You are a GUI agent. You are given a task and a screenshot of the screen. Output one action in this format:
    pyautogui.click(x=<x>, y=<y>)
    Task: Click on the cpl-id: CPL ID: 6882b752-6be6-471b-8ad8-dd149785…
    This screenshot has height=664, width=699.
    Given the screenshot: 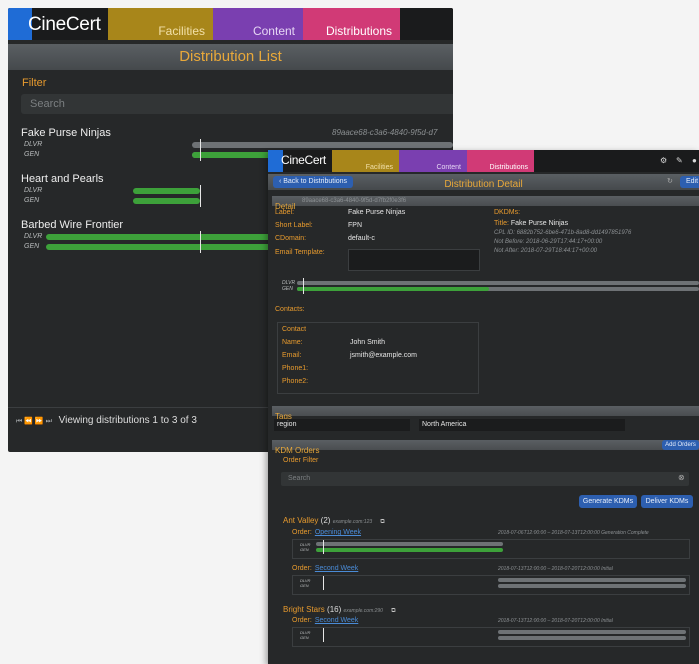 What is the action you would take?
    pyautogui.click(x=563, y=233)
    